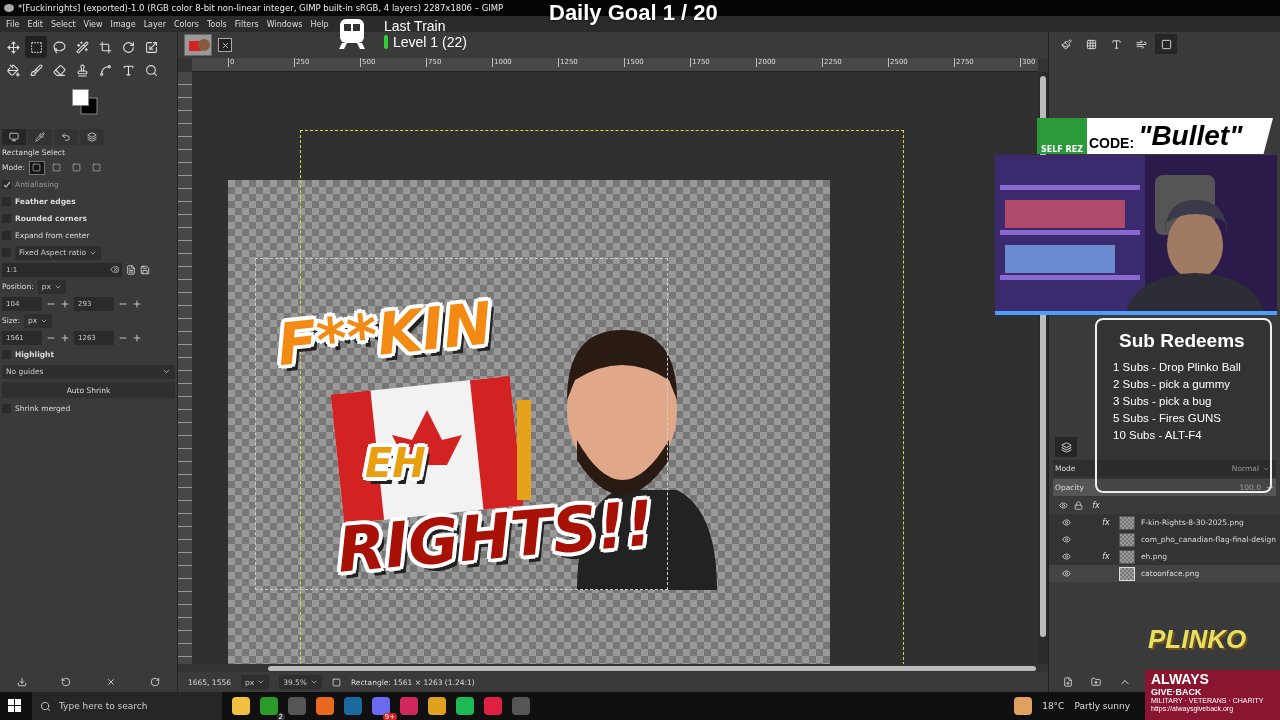 The width and height of the screenshot is (1280, 720). I want to click on mode-button, so click(36, 167).